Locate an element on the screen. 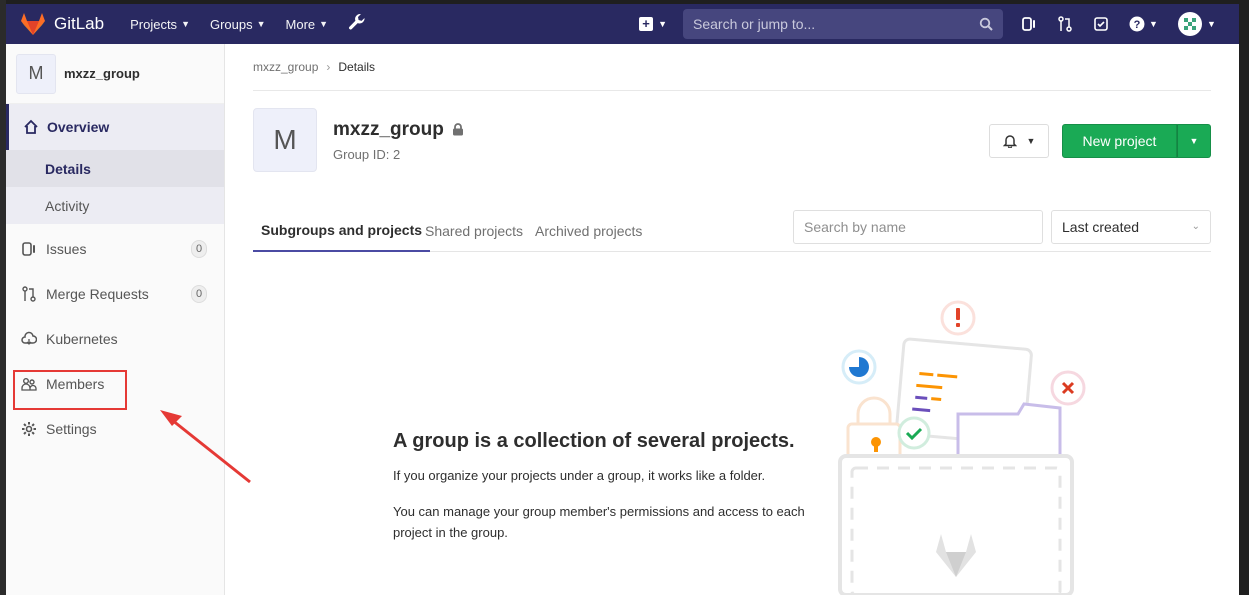 This screenshot has height=595, width=1249. nav-more: More ▼ is located at coordinates (307, 24).